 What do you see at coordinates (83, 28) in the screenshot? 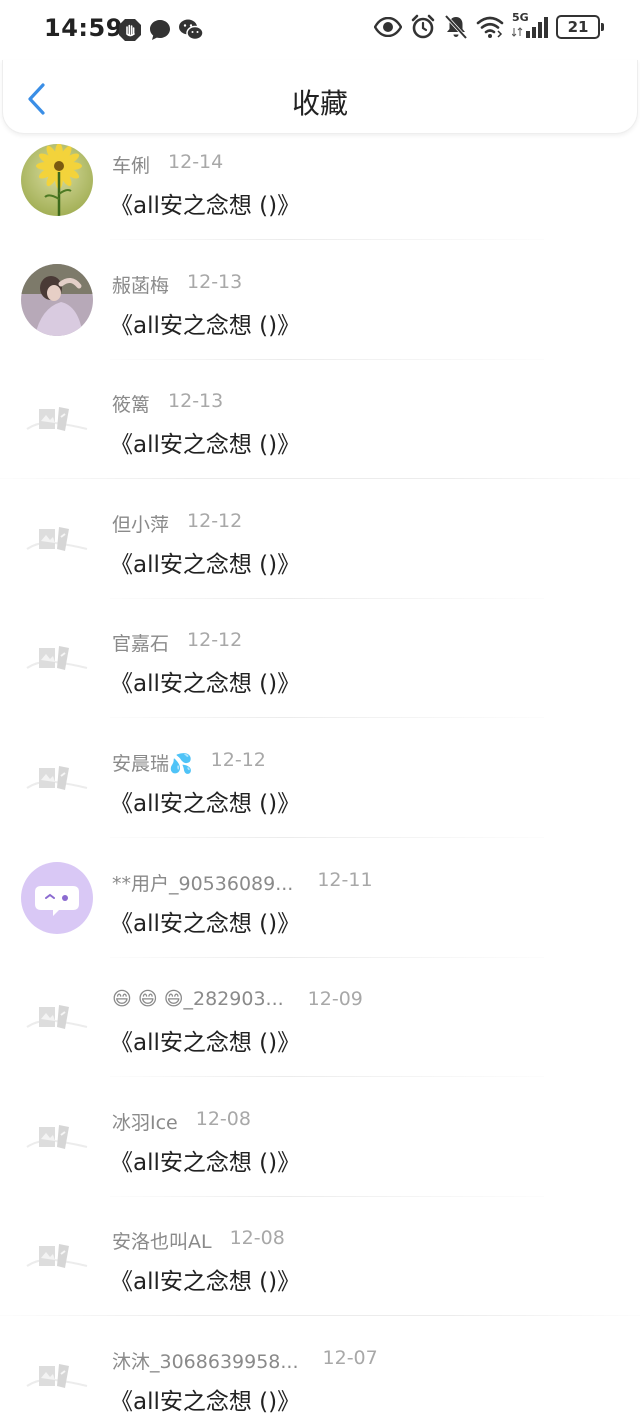
I see `status-time: 14:59` at bounding box center [83, 28].